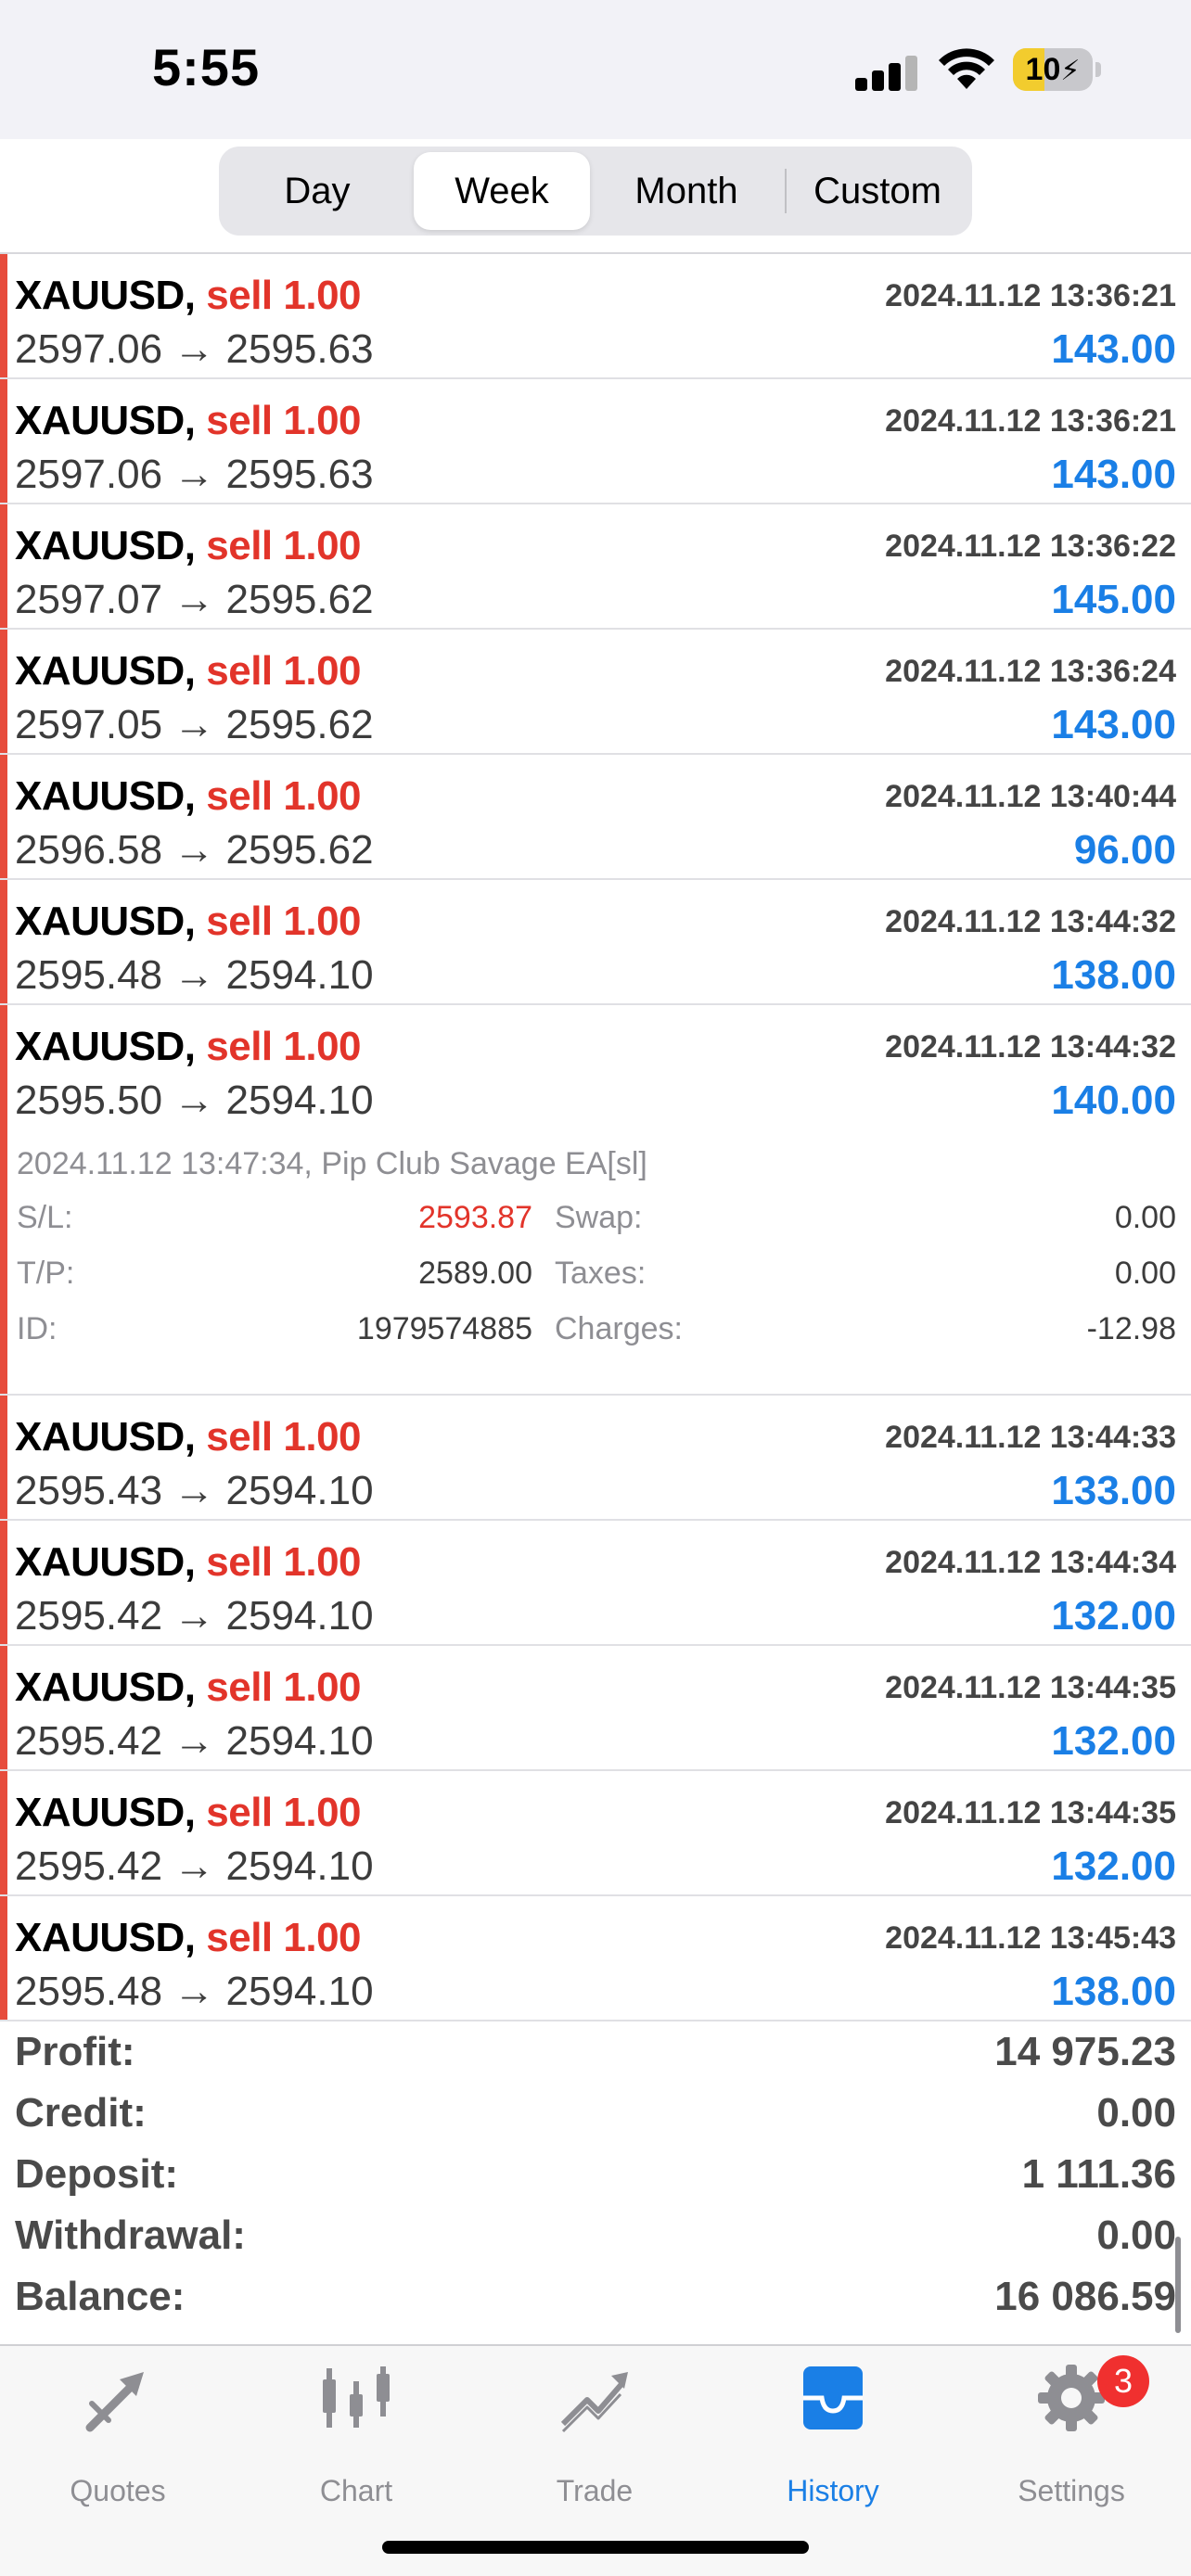 This screenshot has height=2576, width=1191. What do you see at coordinates (1030, 672) in the screenshot?
I see `trade-time: 2024.11.12 13:36:24` at bounding box center [1030, 672].